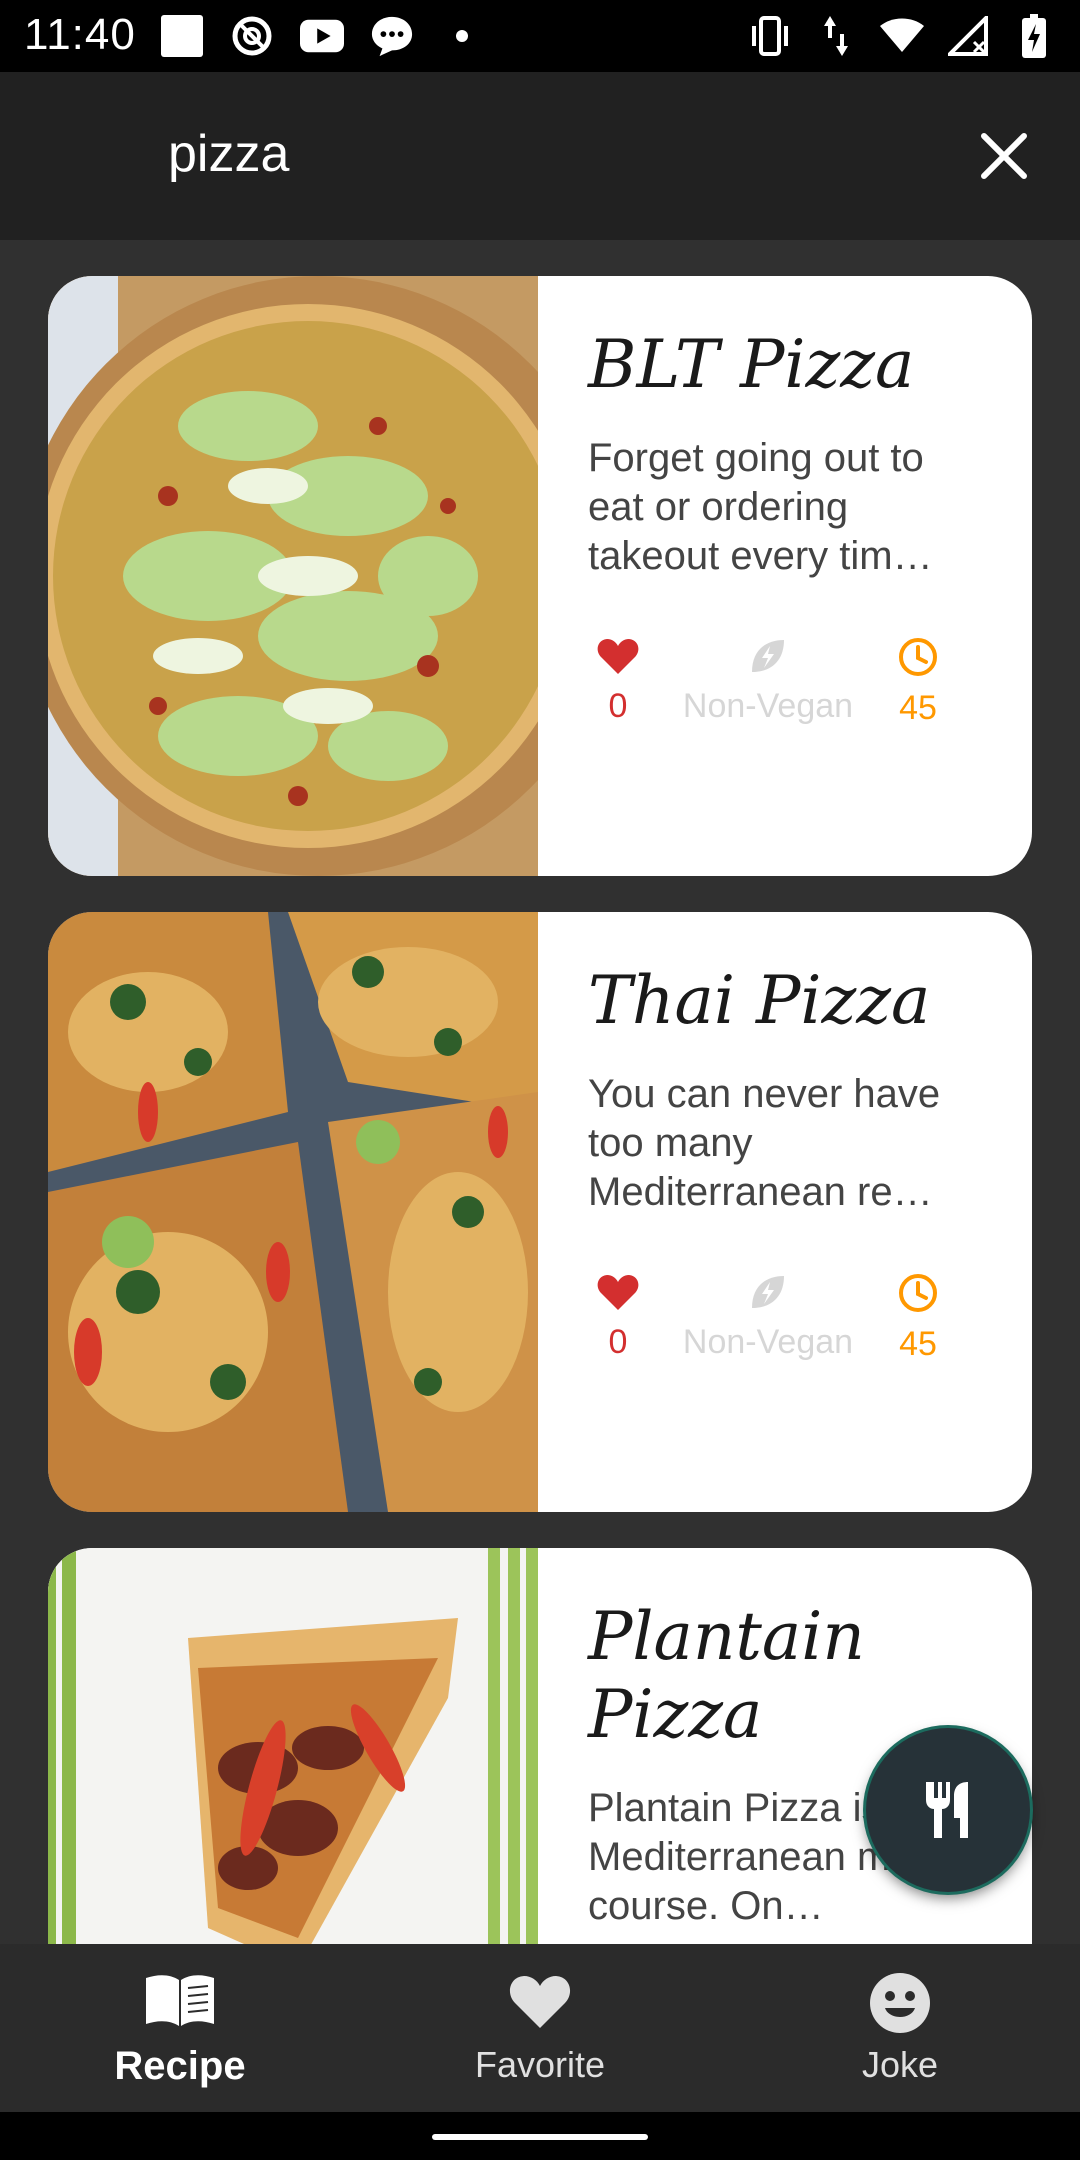 The width and height of the screenshot is (1080, 2160). I want to click on dot-icon, so click(462, 36).